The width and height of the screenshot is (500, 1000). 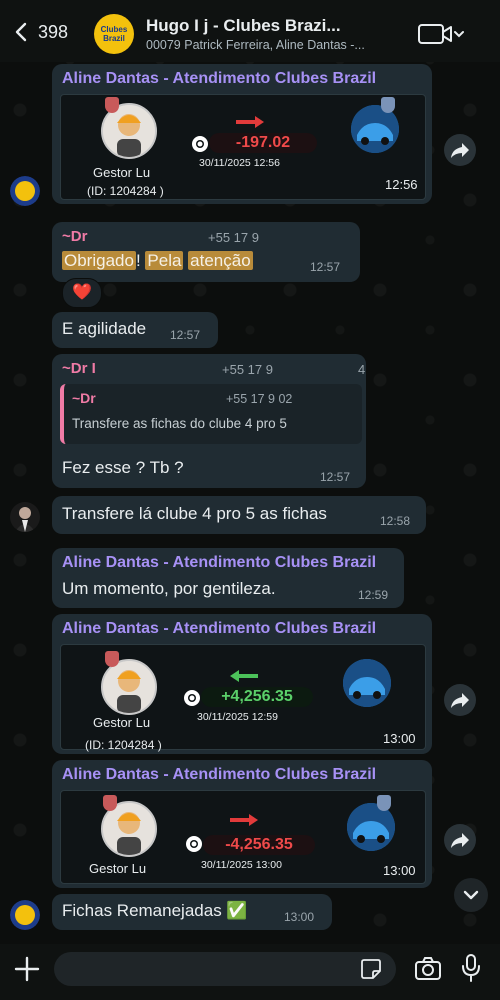 What do you see at coordinates (259, 845) in the screenshot?
I see `transfer-amount: -4,256.35` at bounding box center [259, 845].